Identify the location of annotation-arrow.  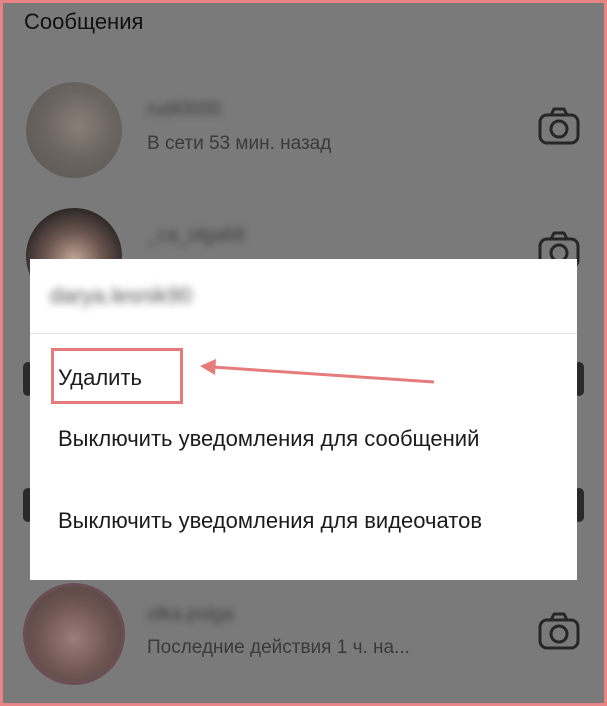
(317, 371).